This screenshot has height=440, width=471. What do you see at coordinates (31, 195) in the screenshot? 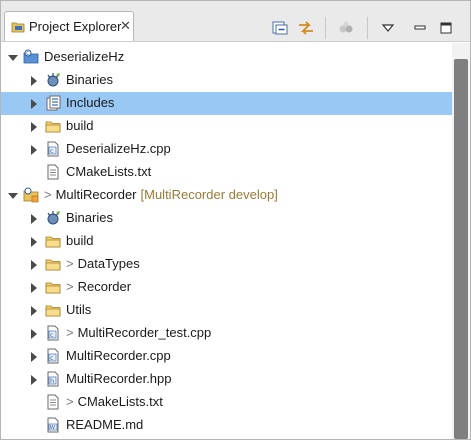
I see `git-cproject-icon` at bounding box center [31, 195].